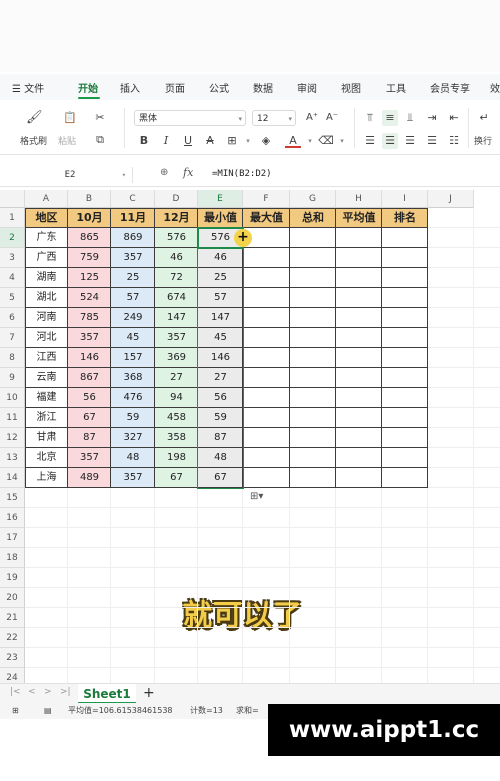 The height and width of the screenshot is (781, 500). I want to click on tab-insert: 插入, so click(130, 87).